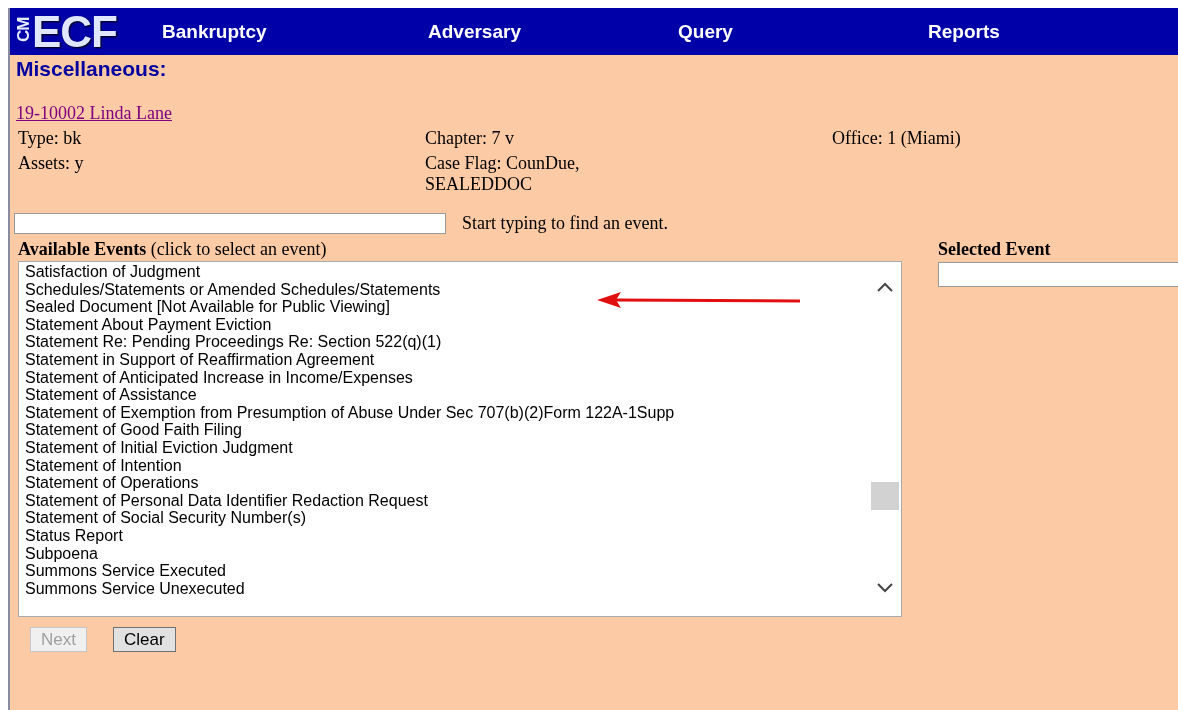 This screenshot has height=710, width=1178. I want to click on event-list-item: Schedules/Statements or Amended Schedules/Statements, so click(444, 289).